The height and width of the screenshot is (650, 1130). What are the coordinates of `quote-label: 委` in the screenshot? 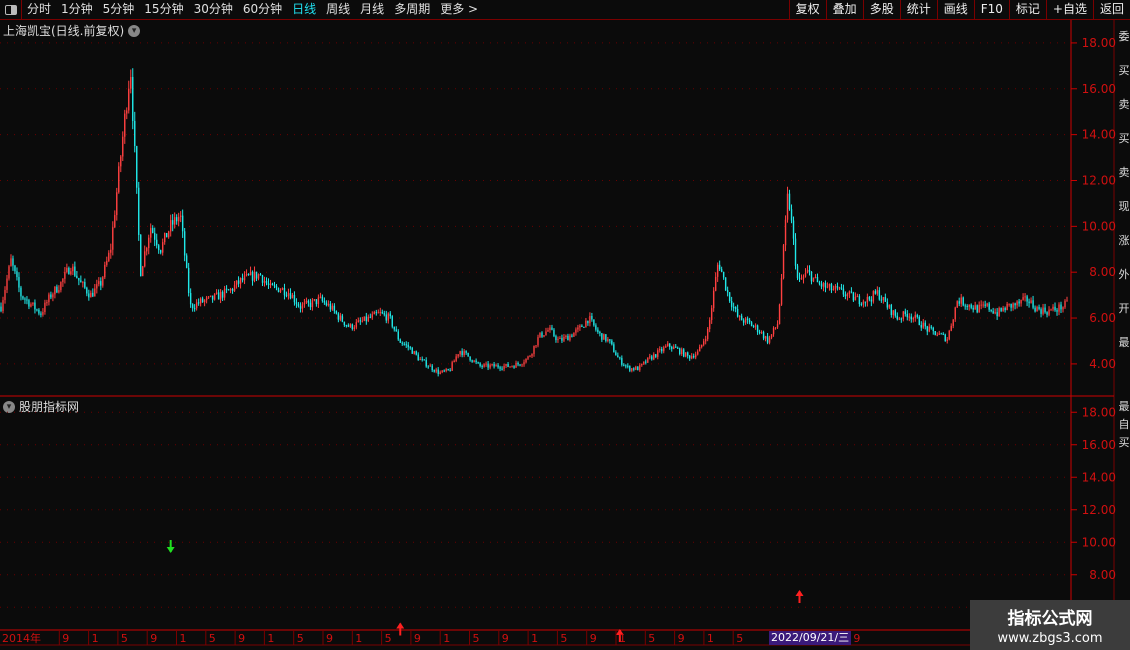 It's located at (1124, 36).